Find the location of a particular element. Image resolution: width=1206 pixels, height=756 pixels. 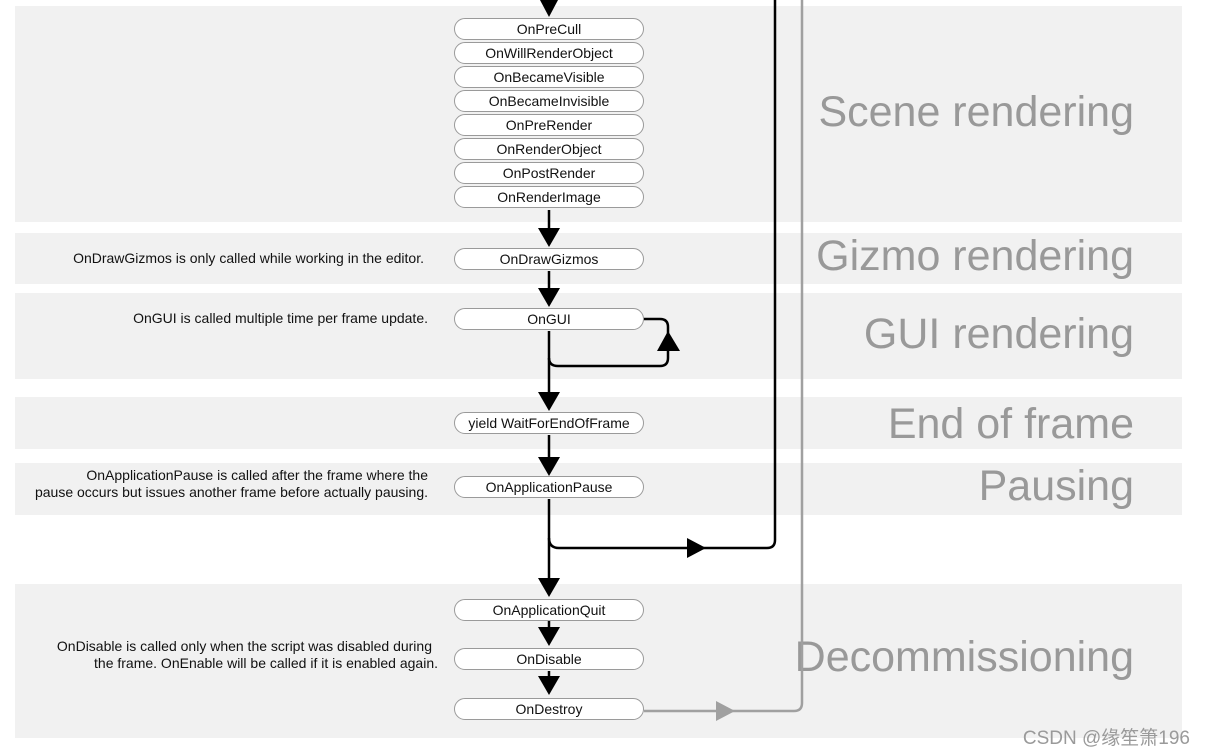

arrow-into-onprecull is located at coordinates (549, 8).